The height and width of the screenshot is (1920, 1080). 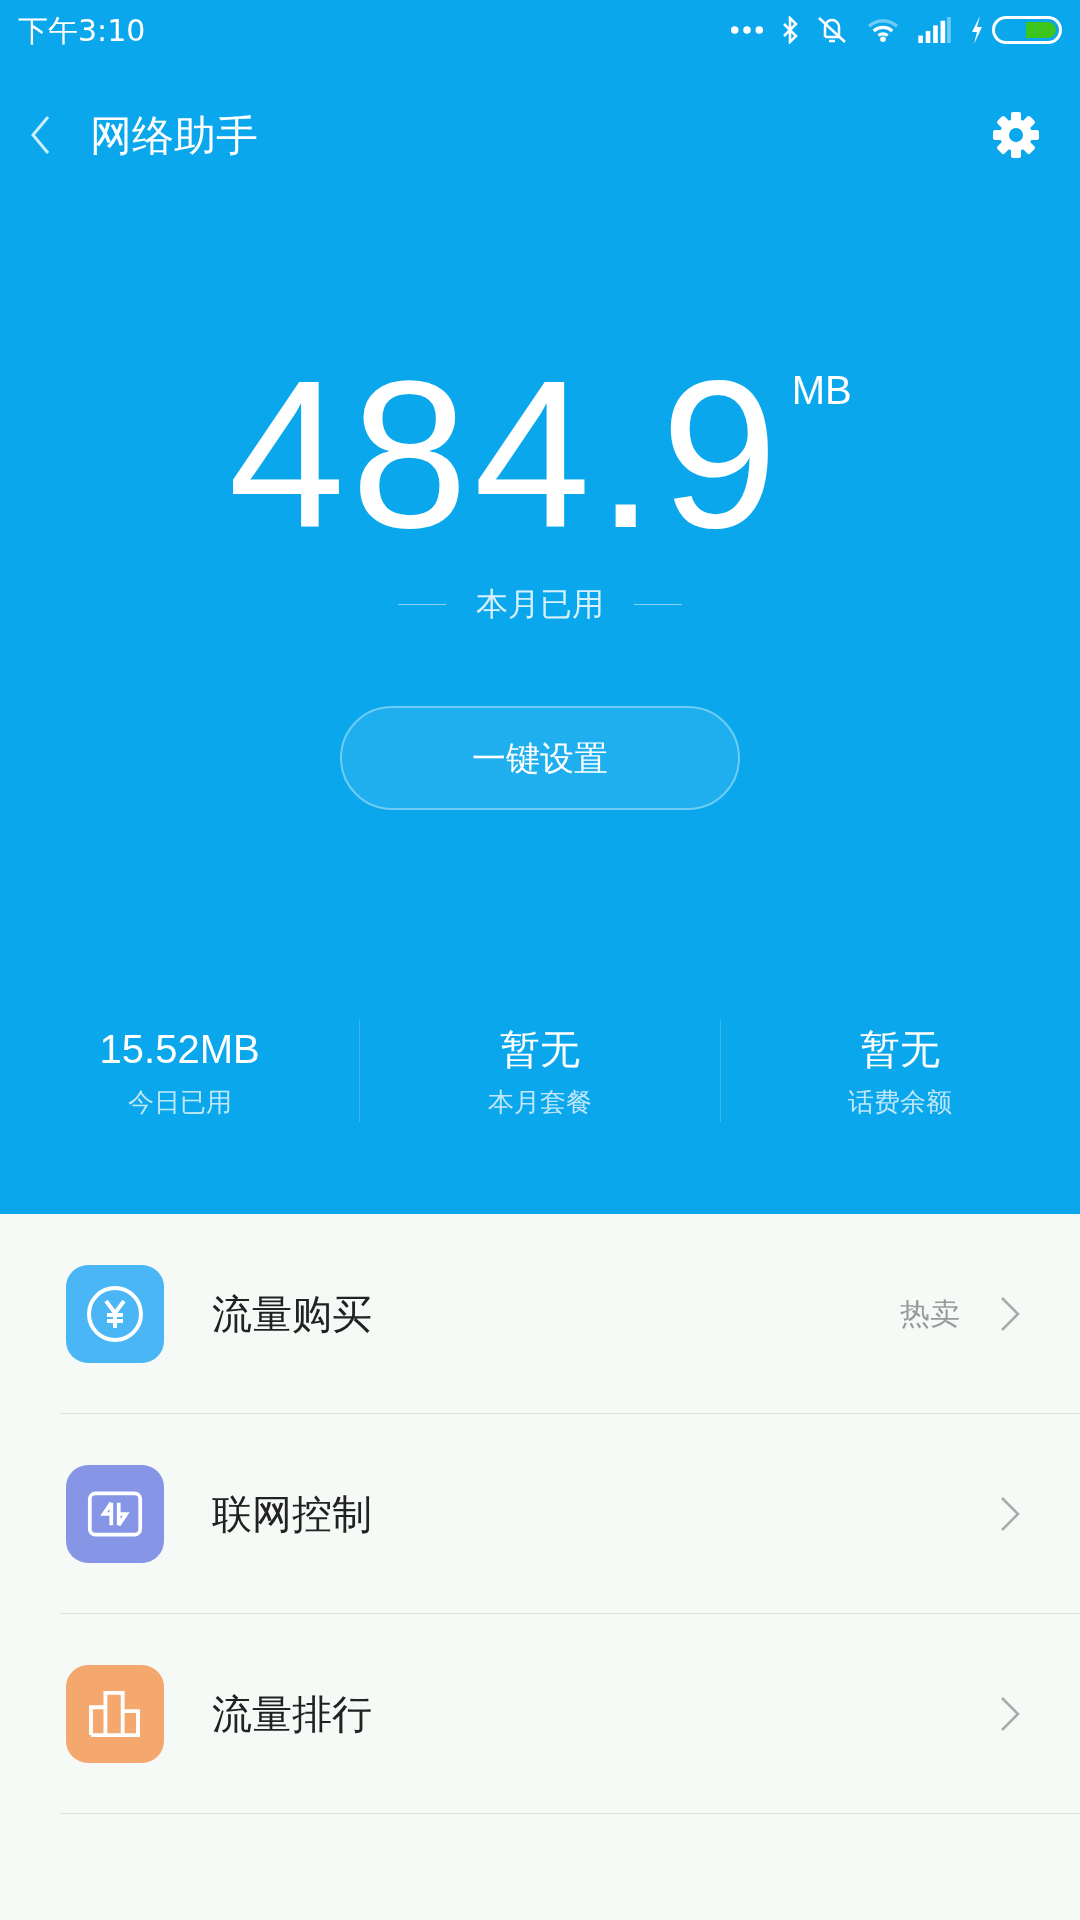 What do you see at coordinates (570, 1314) in the screenshot?
I see `menu-row: 流量购买 热卖` at bounding box center [570, 1314].